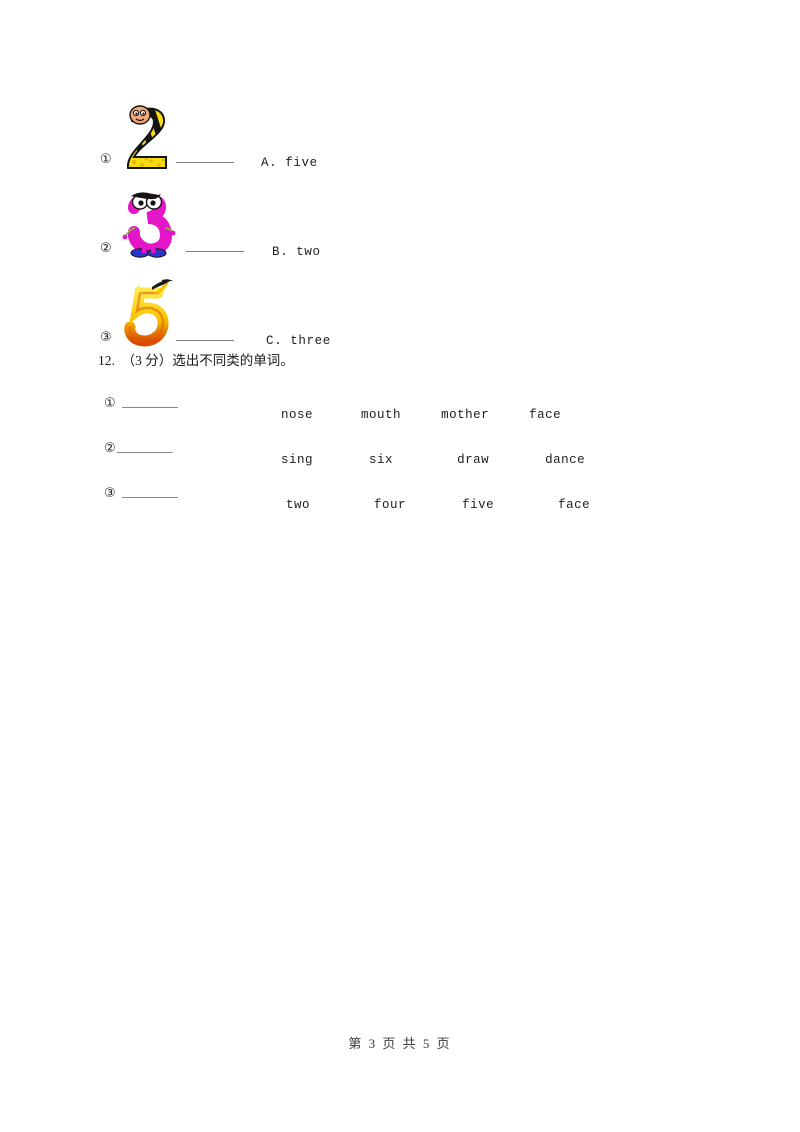 The image size is (800, 1132). What do you see at coordinates (289, 163) in the screenshot?
I see `choice-a: A. five` at bounding box center [289, 163].